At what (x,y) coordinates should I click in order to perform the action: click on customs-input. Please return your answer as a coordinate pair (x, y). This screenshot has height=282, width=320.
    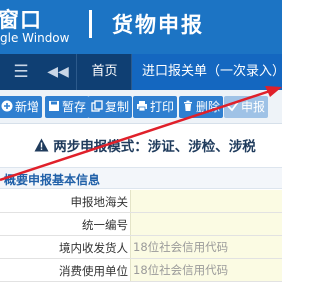
    Looking at the image, I should click on (206, 201).